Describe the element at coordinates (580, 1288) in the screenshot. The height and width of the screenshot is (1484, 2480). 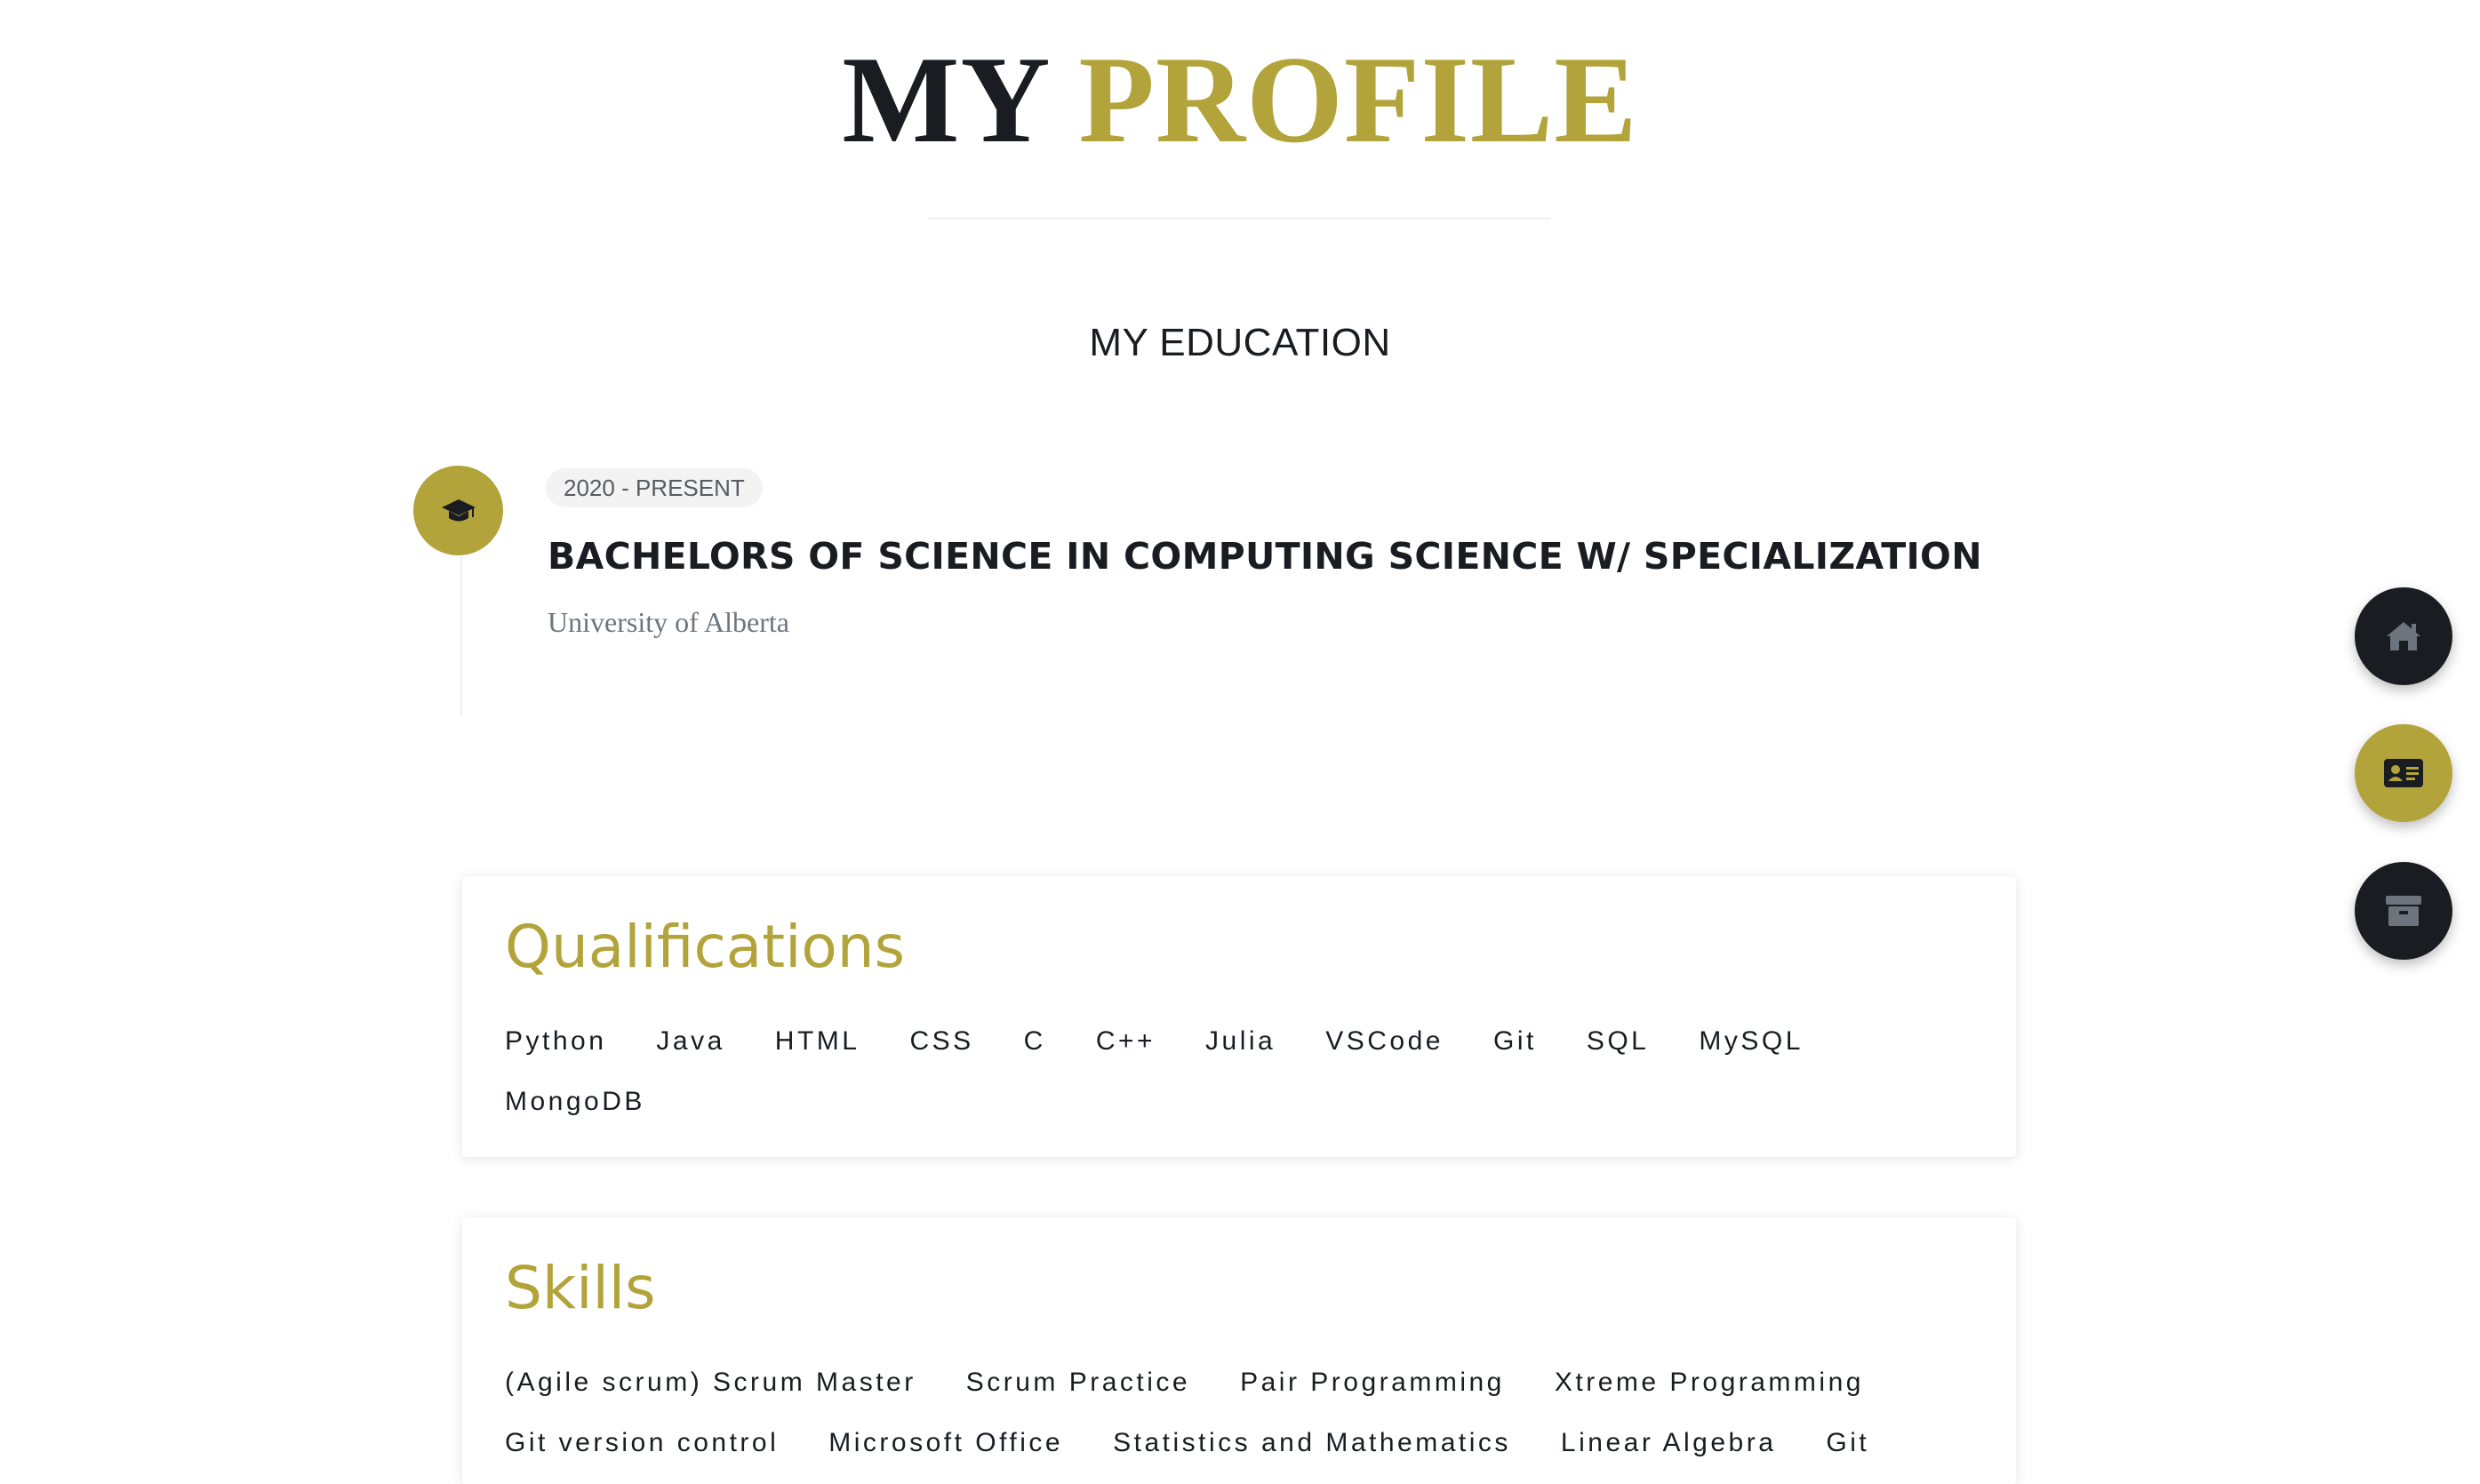
I see `skills-title: Skills` at that location.